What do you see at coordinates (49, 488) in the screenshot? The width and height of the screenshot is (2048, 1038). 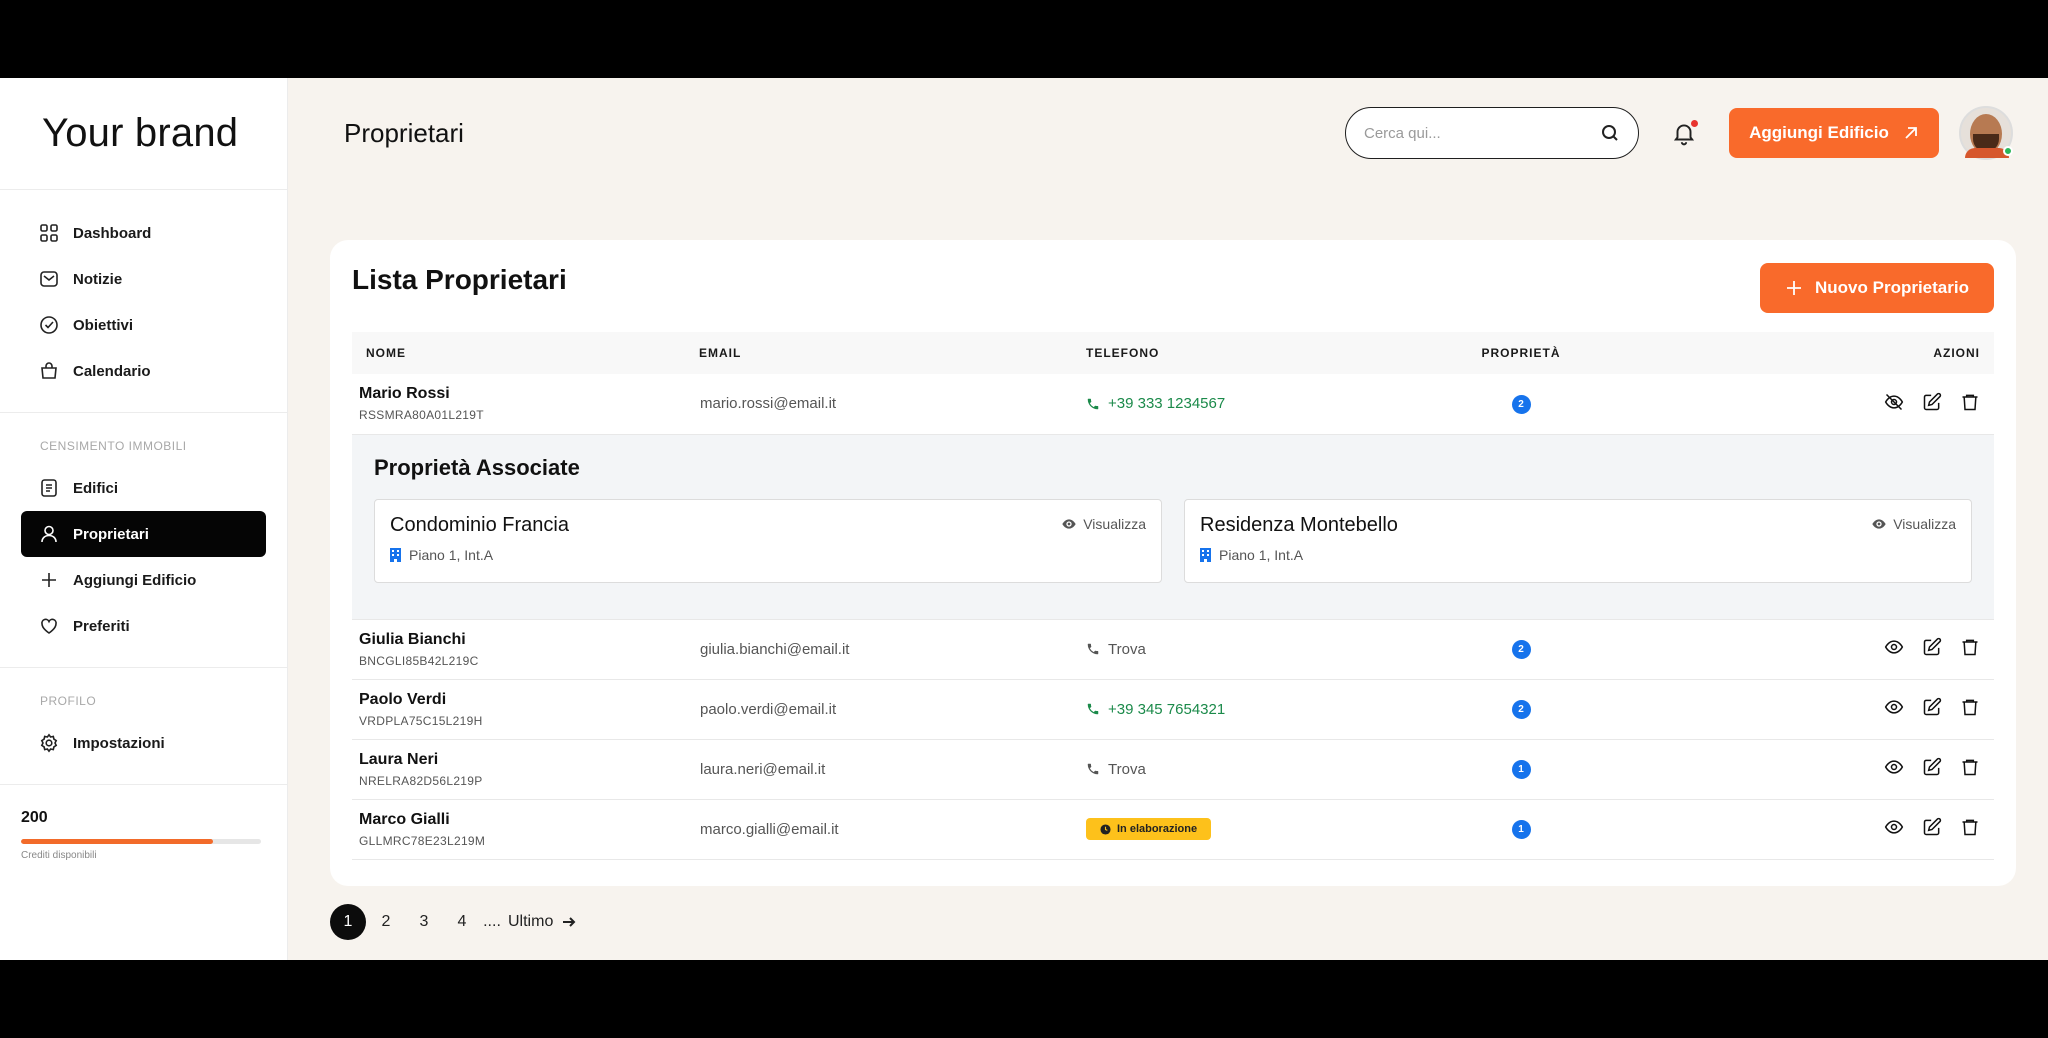 I see `document-icon` at bounding box center [49, 488].